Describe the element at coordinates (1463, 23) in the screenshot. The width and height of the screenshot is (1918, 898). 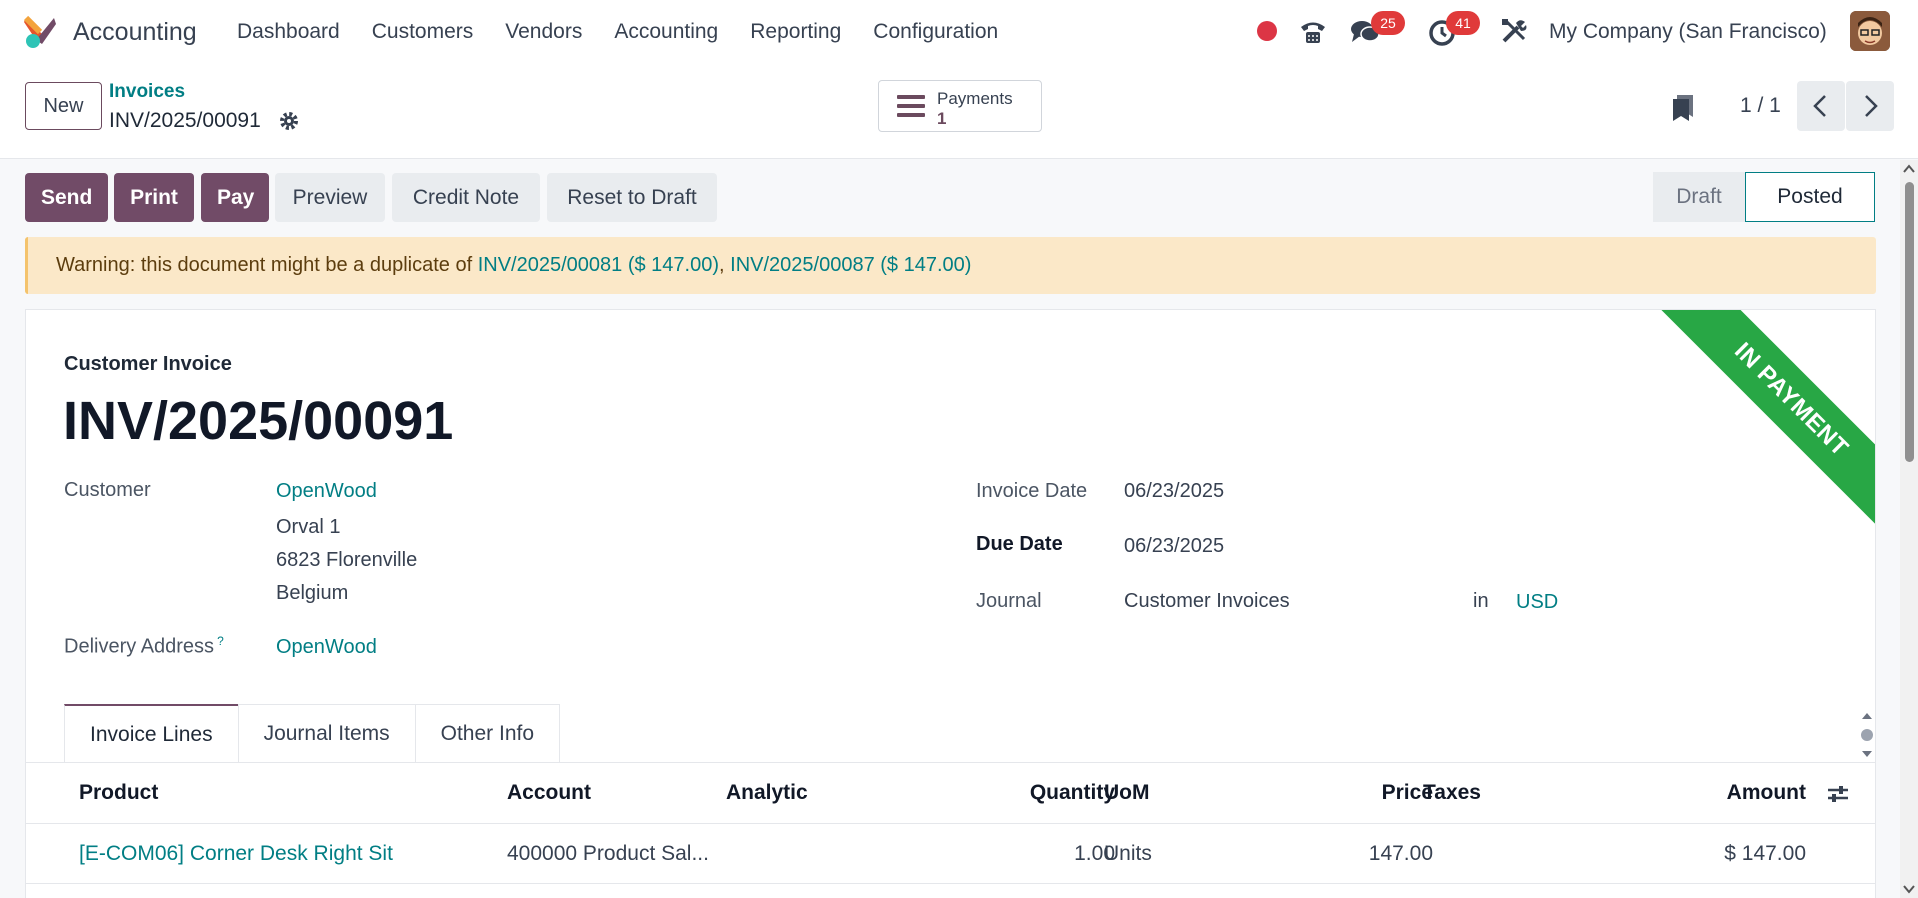
I see `activities-badge: 41` at that location.